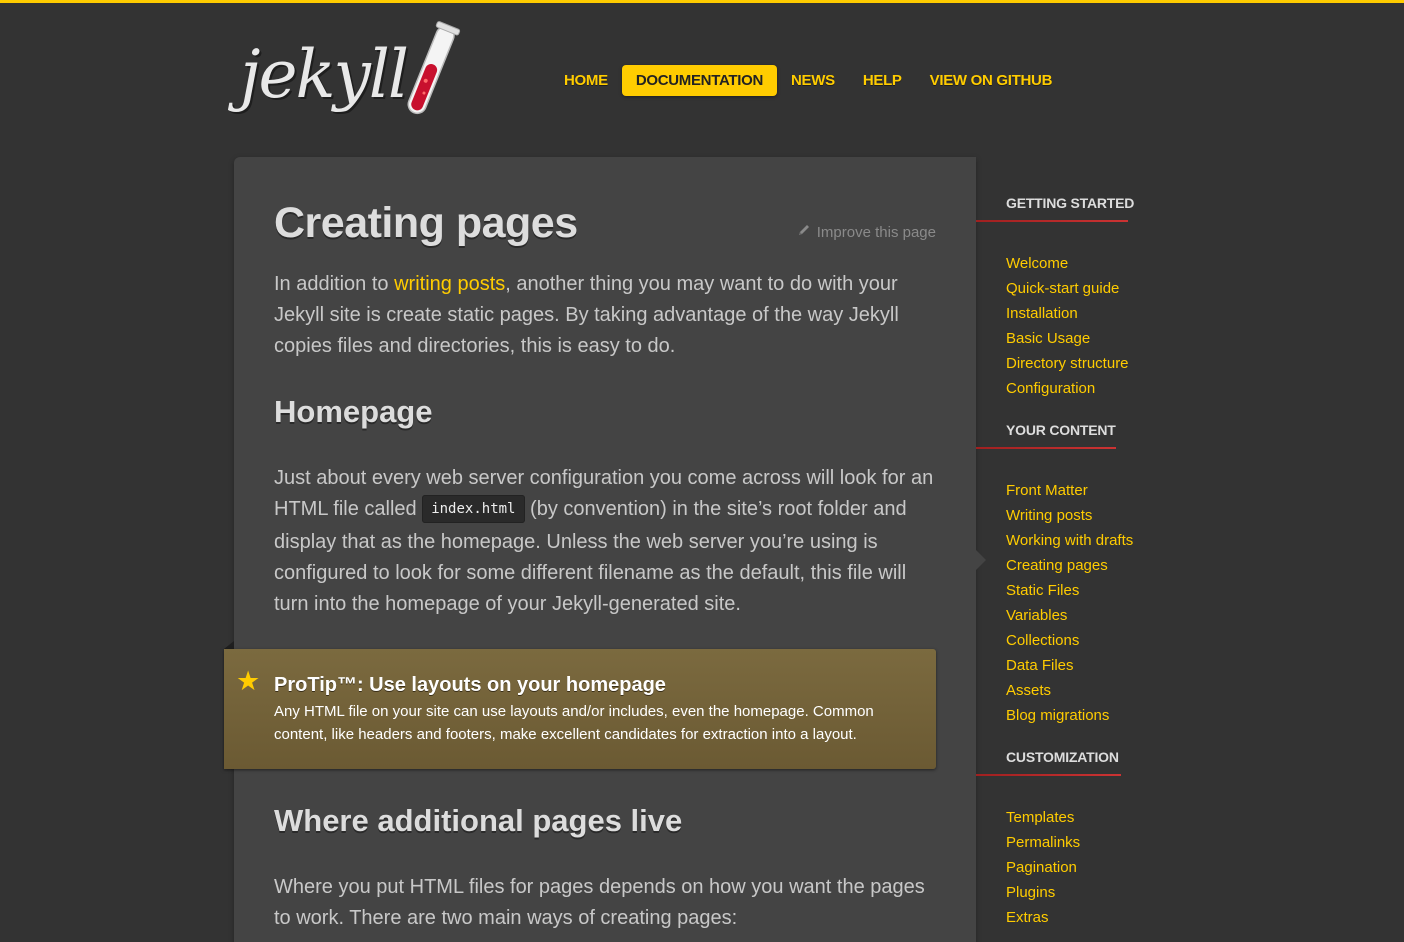 Image resolution: width=1404 pixels, height=942 pixels. Describe the element at coordinates (478, 820) in the screenshot. I see `additional-pages-heading: Where additional pages live` at that location.